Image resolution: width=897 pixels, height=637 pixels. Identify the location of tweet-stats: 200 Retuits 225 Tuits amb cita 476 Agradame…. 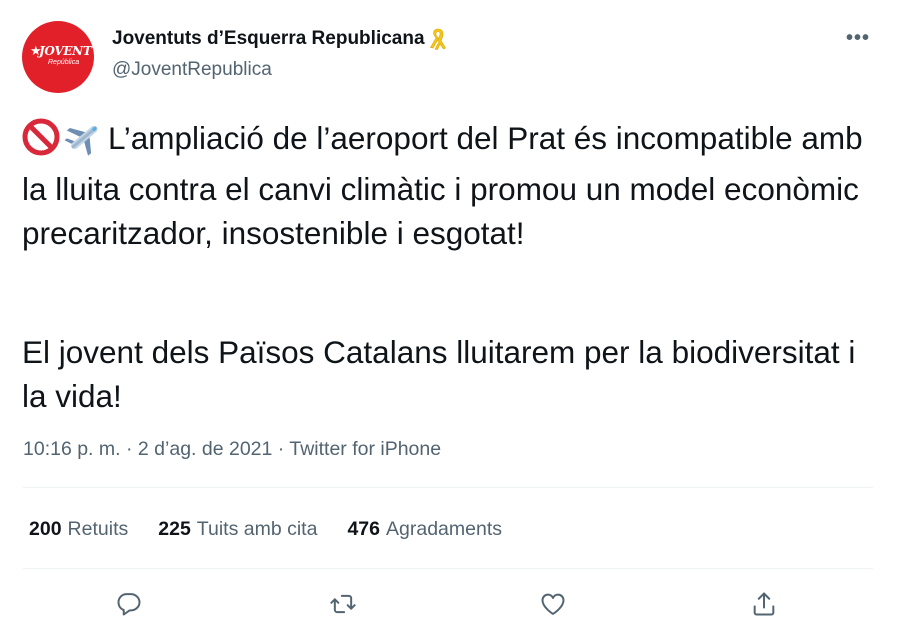
(265, 529).